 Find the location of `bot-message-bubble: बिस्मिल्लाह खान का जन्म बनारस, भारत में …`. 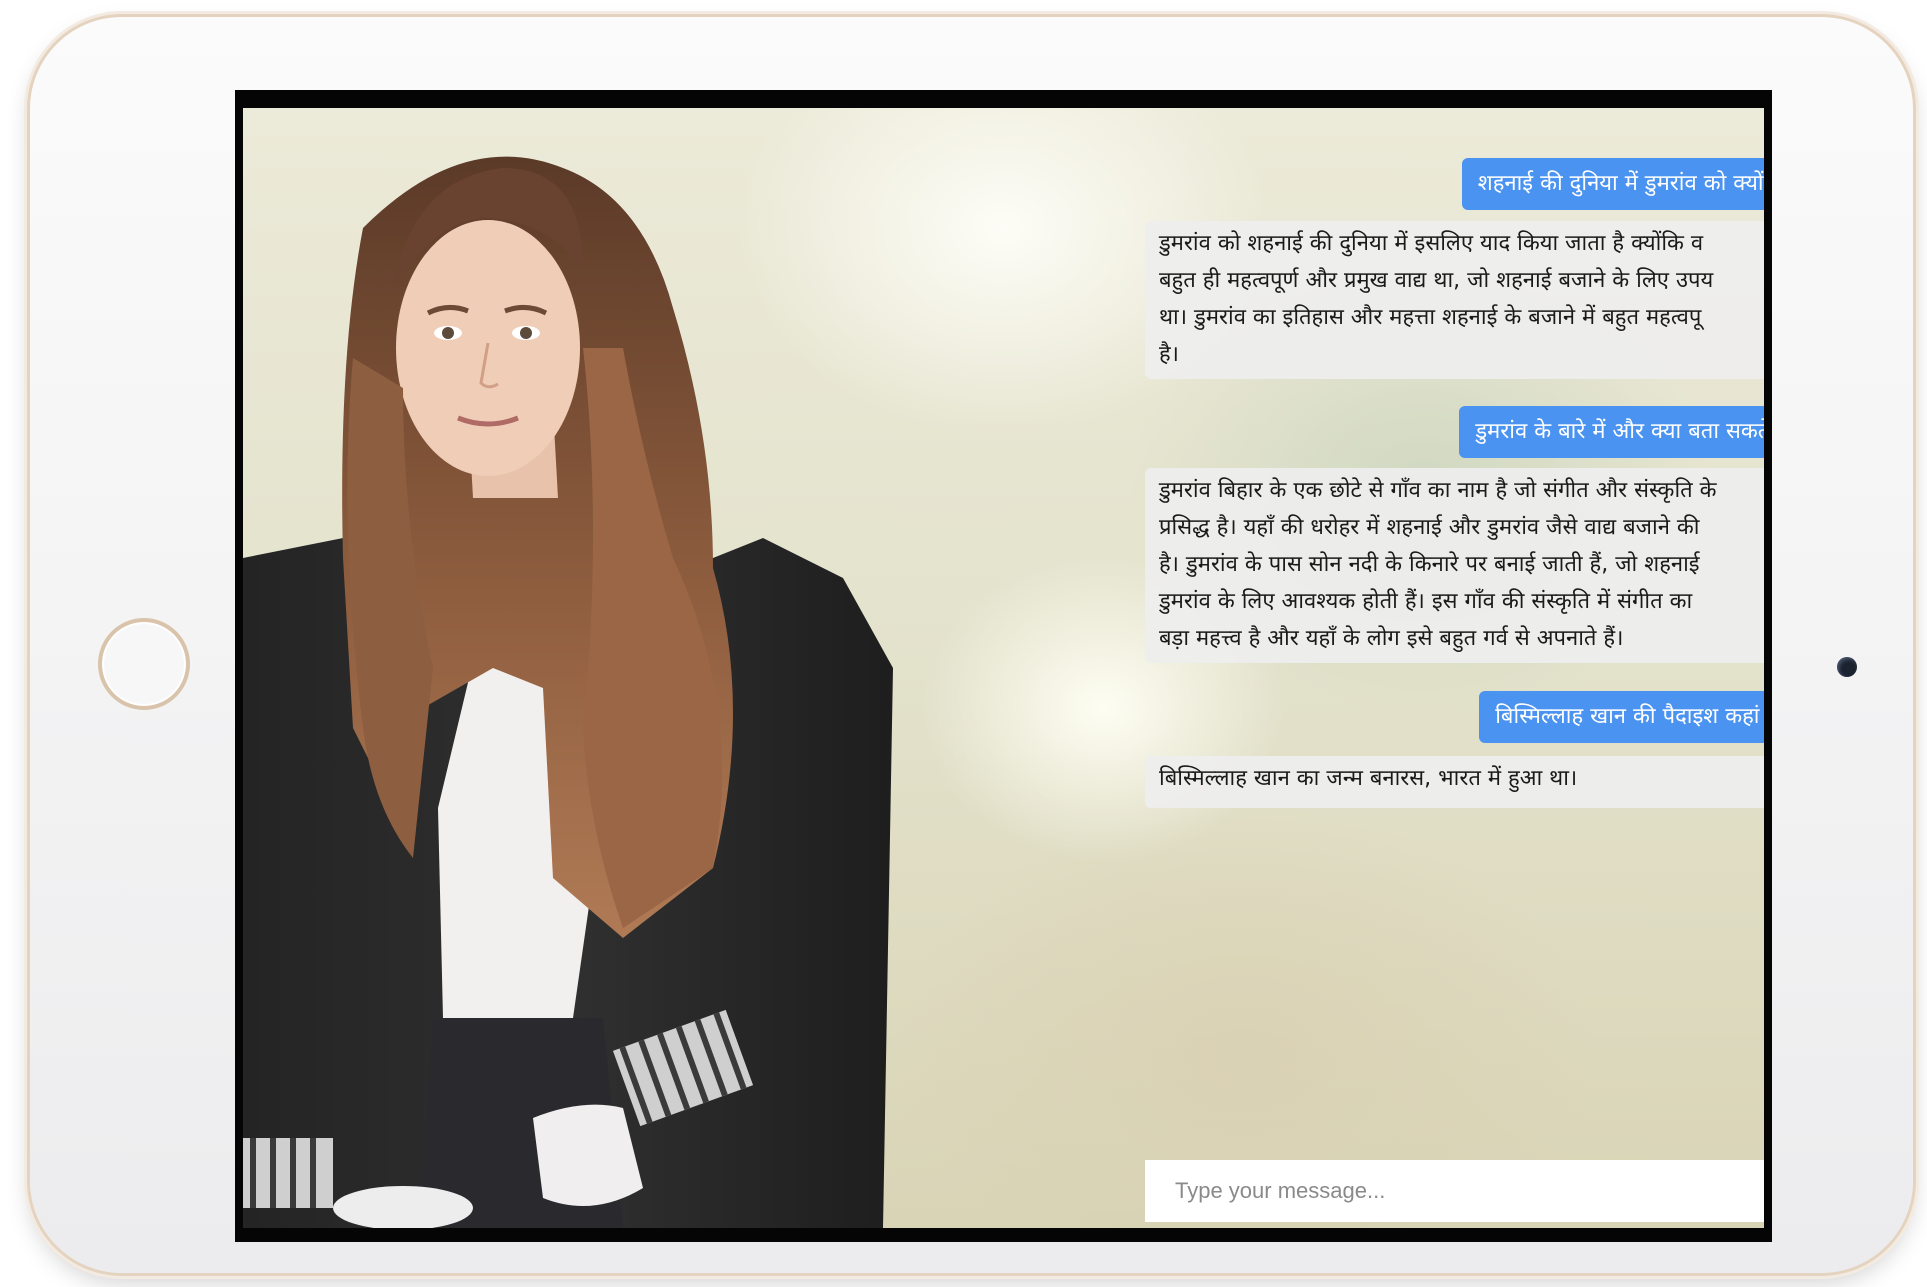

bot-message-bubble: बिस्मिल्लाह खान का जन्म बनारस, भारत में … is located at coordinates (1454, 782).